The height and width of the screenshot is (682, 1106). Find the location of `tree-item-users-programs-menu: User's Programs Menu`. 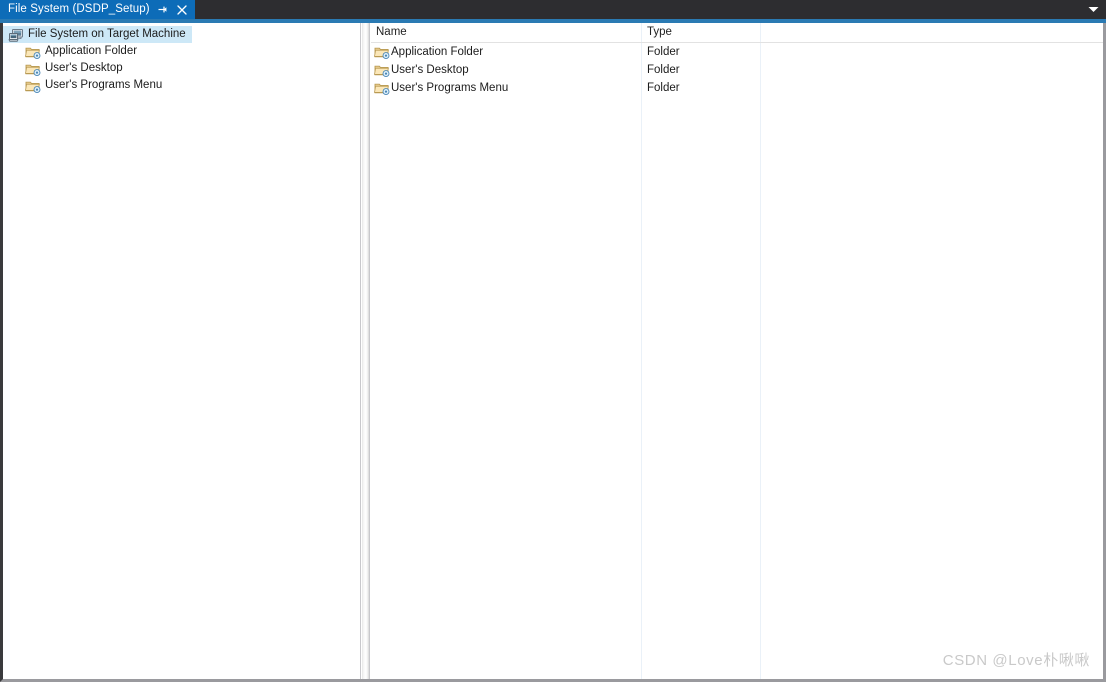

tree-item-users-programs-menu: User's Programs Menu is located at coordinates (85, 85).